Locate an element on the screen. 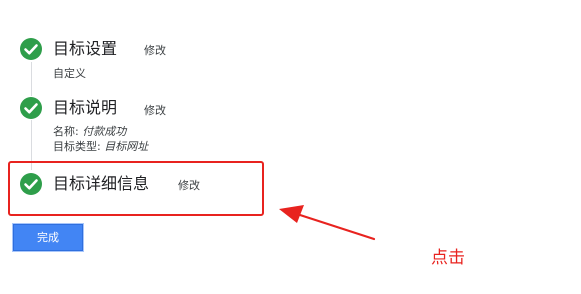  goal-name-row: 名称: 付款成功 is located at coordinates (89, 132).